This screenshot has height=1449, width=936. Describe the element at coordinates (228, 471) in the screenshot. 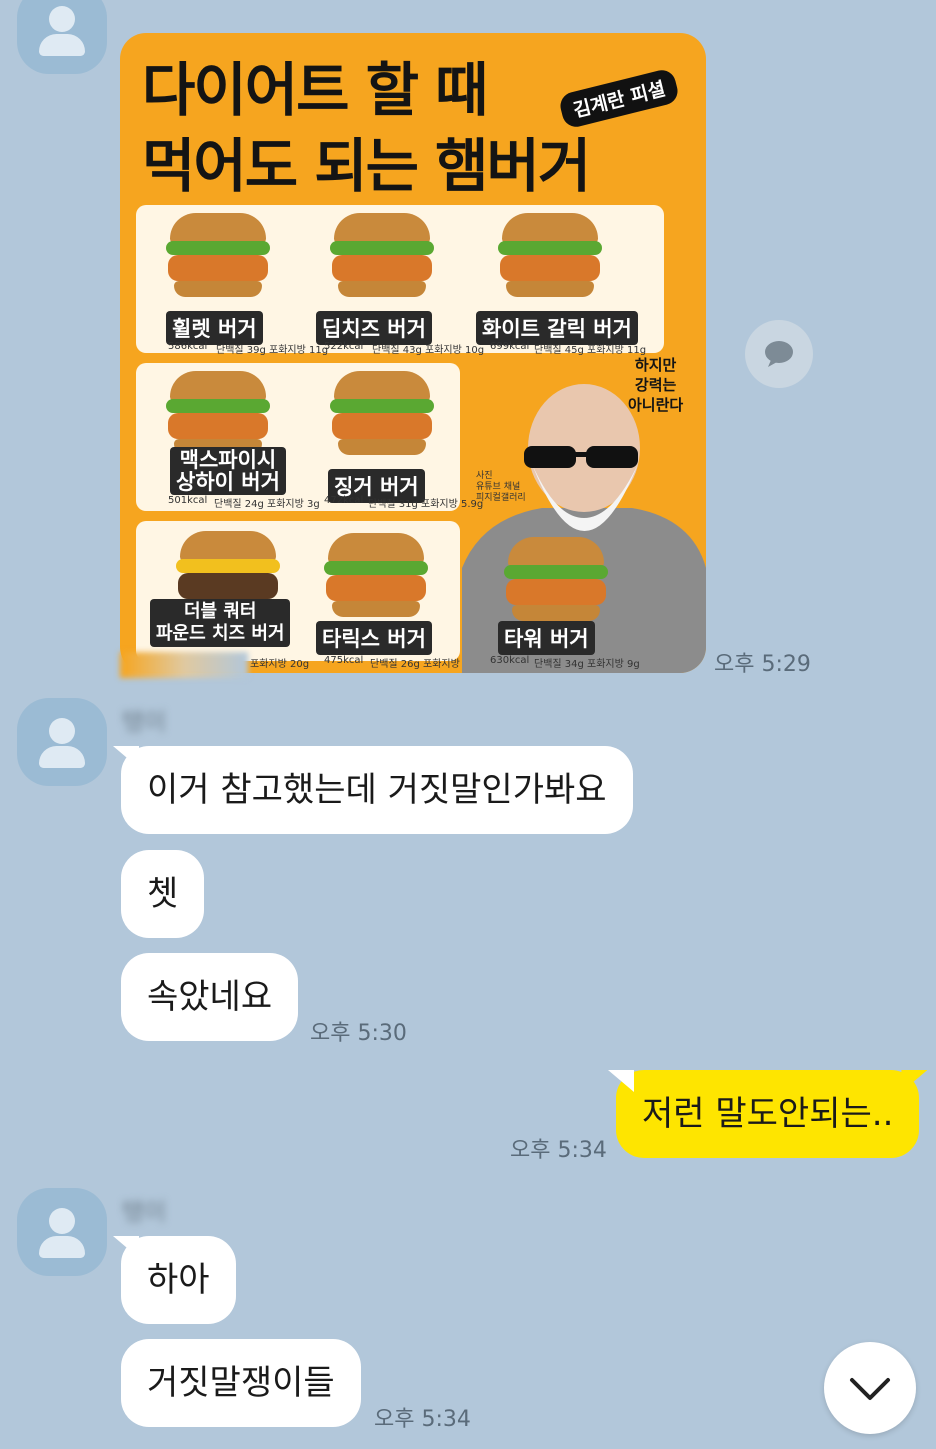

I see `burger-name: 맥스파이시 상하이 버거` at that location.